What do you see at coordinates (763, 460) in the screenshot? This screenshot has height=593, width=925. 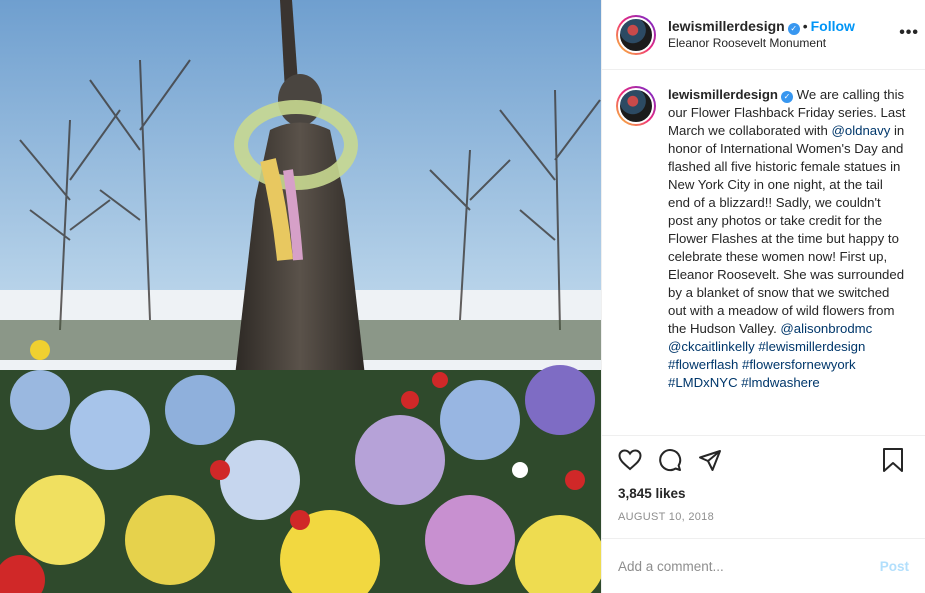 I see `action-bar` at bounding box center [763, 460].